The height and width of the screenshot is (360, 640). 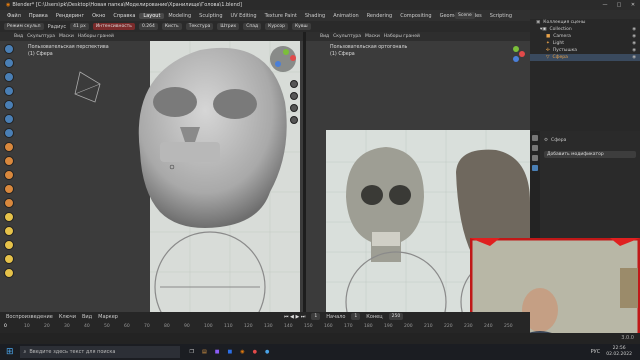 I want to click on nudge-brush-icon, so click(x=9, y=273).